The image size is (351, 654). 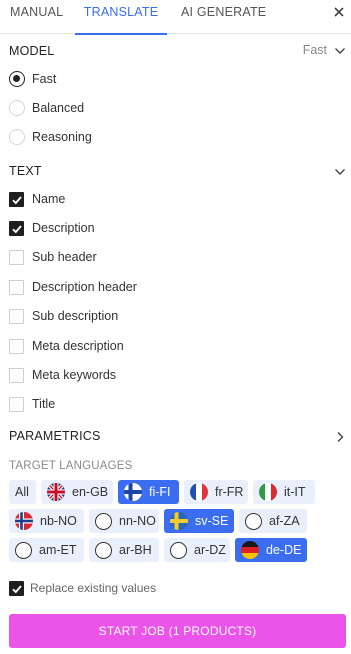 What do you see at coordinates (49, 199) in the screenshot?
I see `text-field-label: Name` at bounding box center [49, 199].